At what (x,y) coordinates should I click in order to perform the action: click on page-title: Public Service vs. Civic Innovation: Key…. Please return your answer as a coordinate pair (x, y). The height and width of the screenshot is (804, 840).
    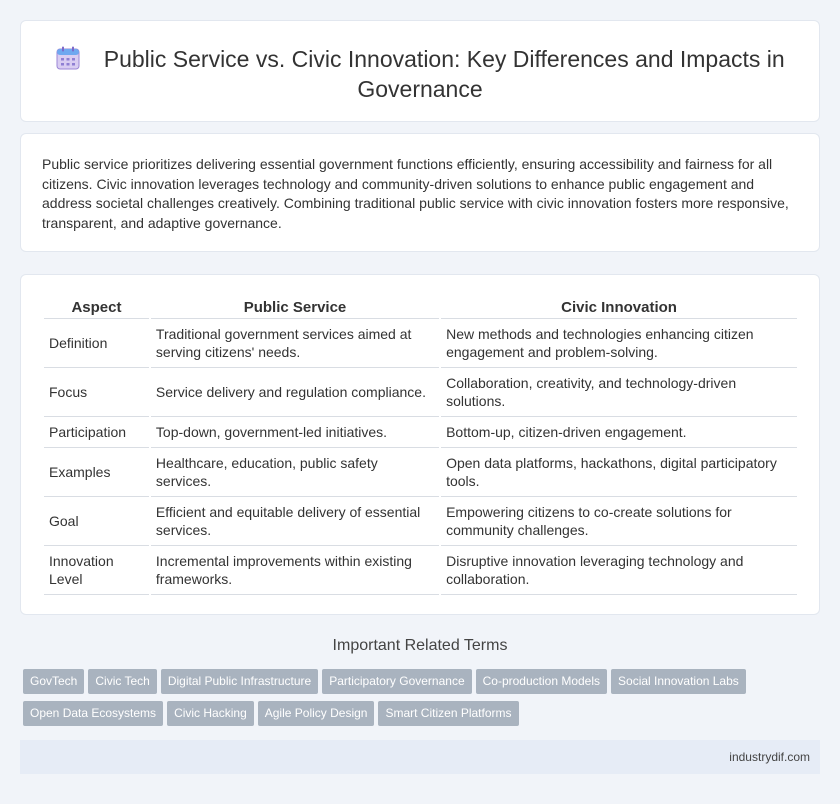
    Looking at the image, I should click on (444, 74).